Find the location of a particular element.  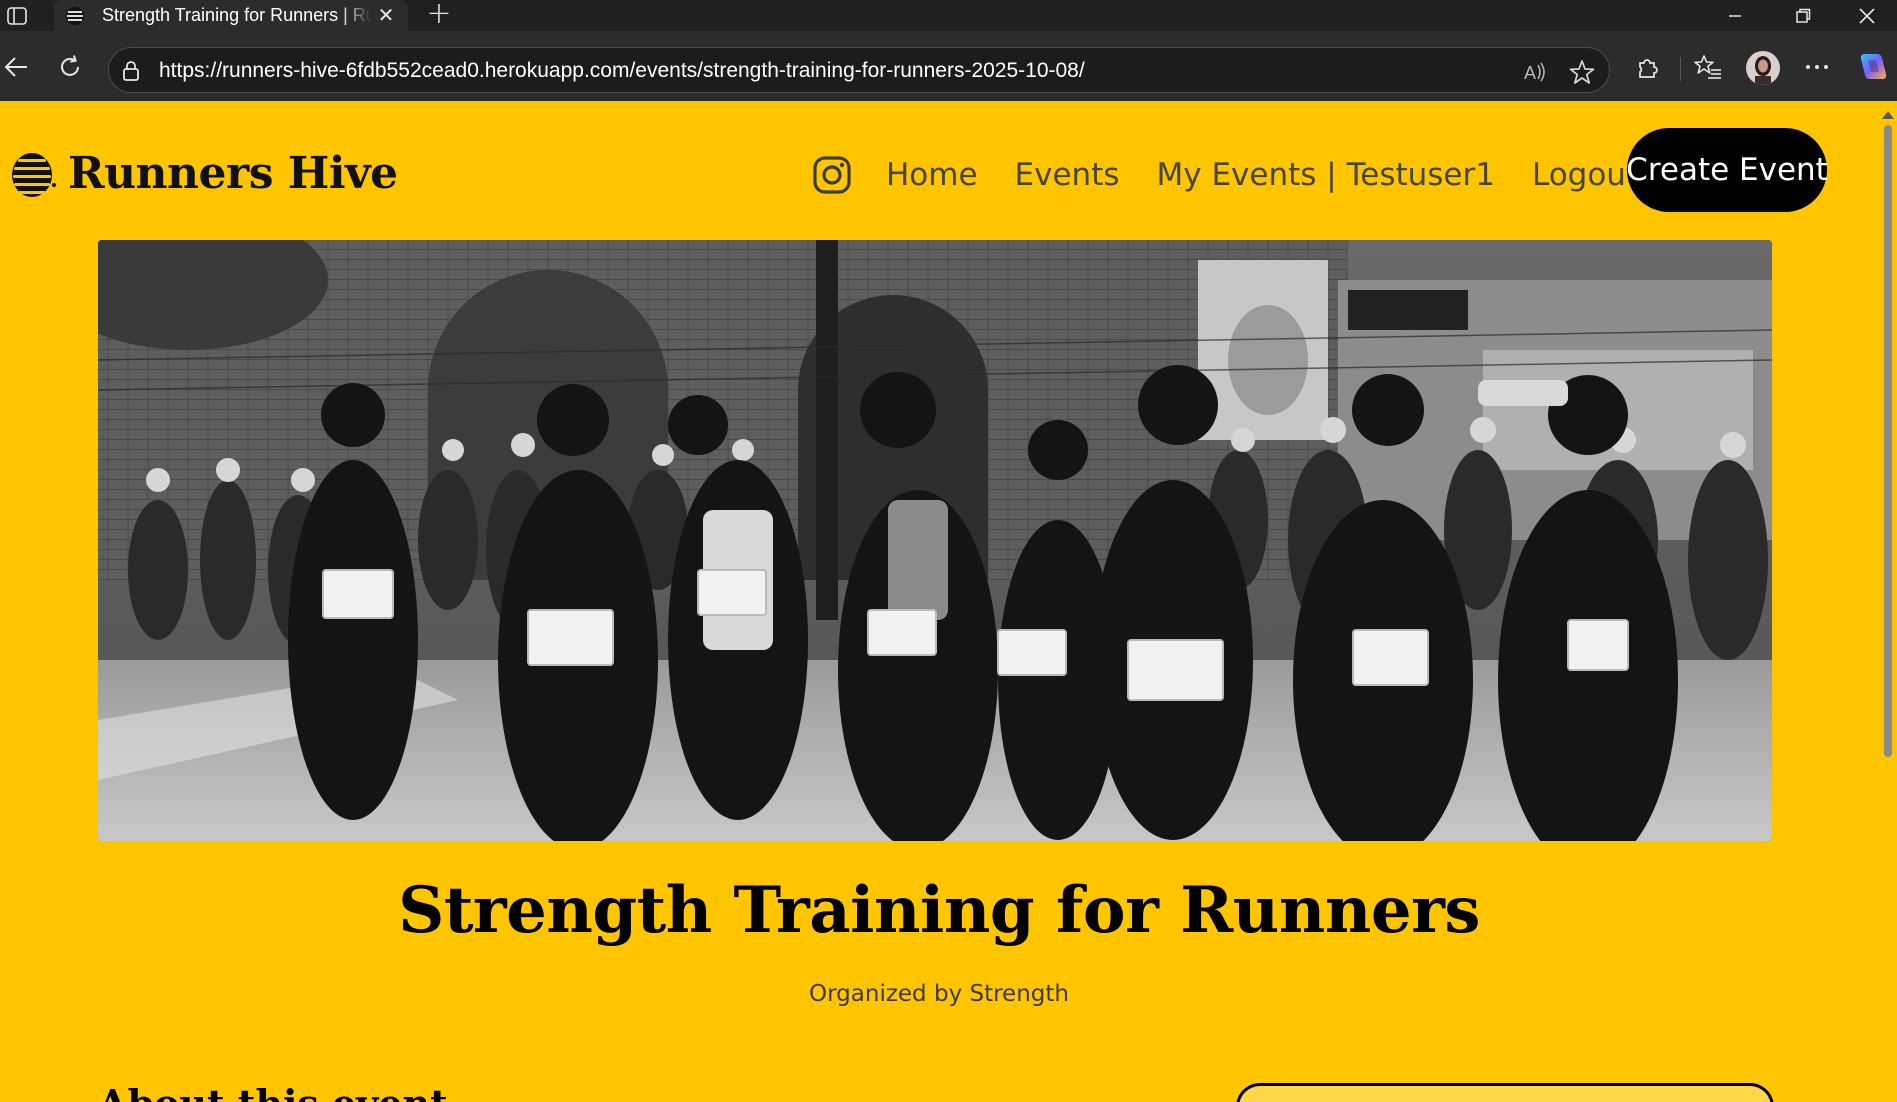

main-nav: Home Events My Events | Testuser1 Logout is located at coordinates (1243, 175).